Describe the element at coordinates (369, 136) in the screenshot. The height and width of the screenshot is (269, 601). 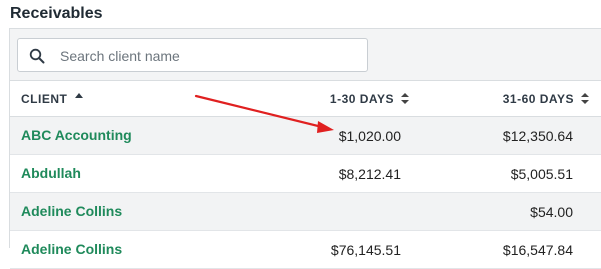
I see `amount-1-30-days: $1,020.00` at that location.